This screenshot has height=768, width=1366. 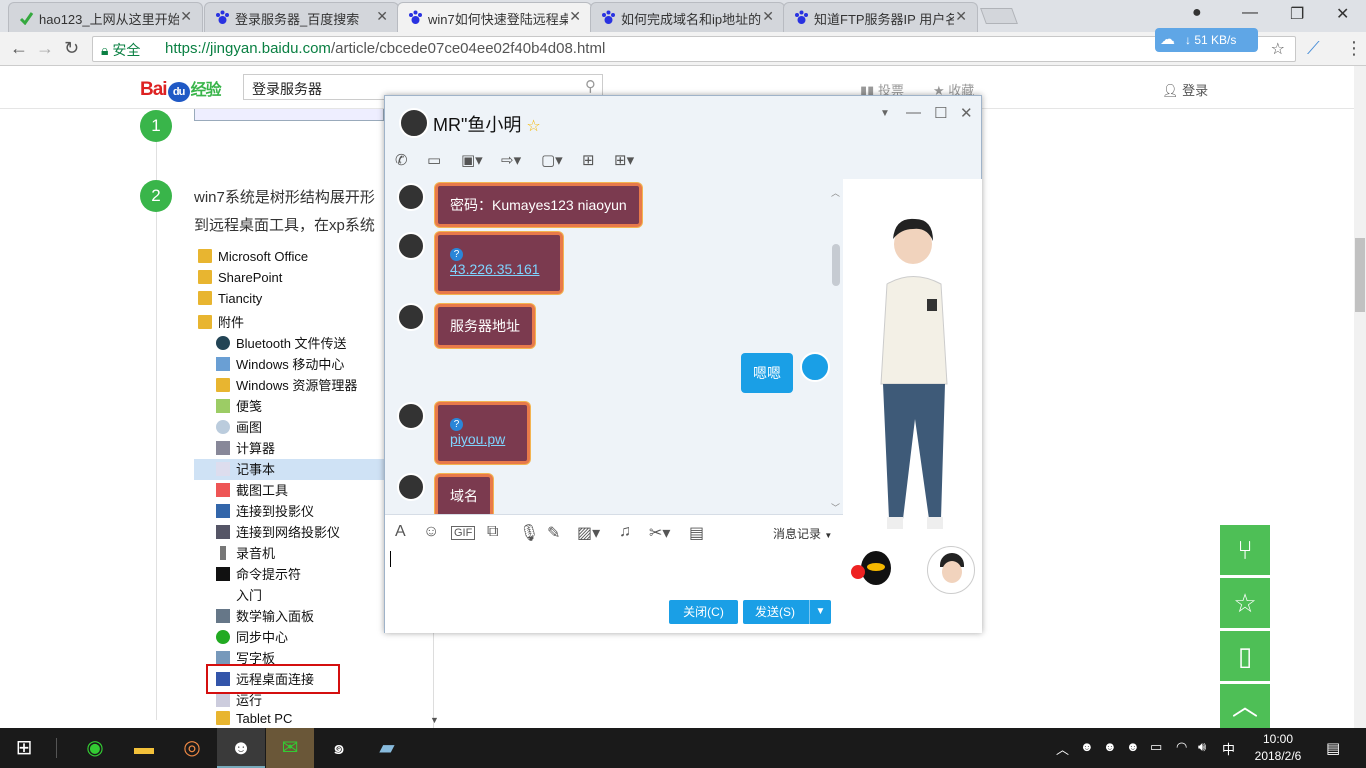 I want to click on page-scrollbar-thumb, so click(x=1360, y=275).